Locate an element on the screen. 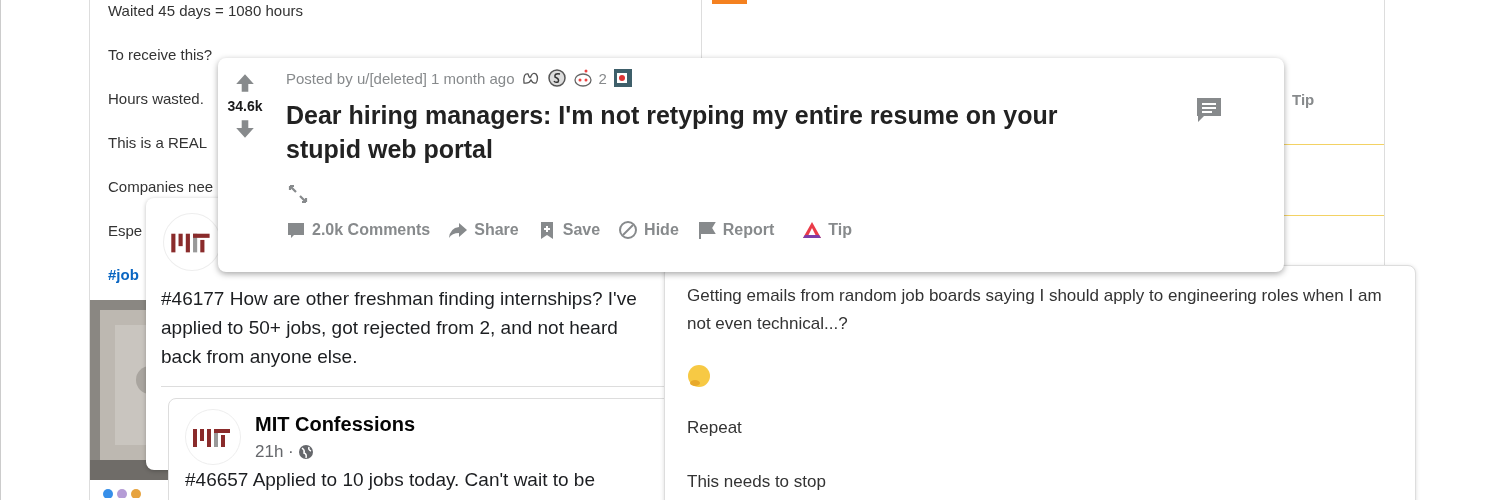 This screenshot has width=1500, height=500. share-arrow-icon is located at coordinates (458, 230).